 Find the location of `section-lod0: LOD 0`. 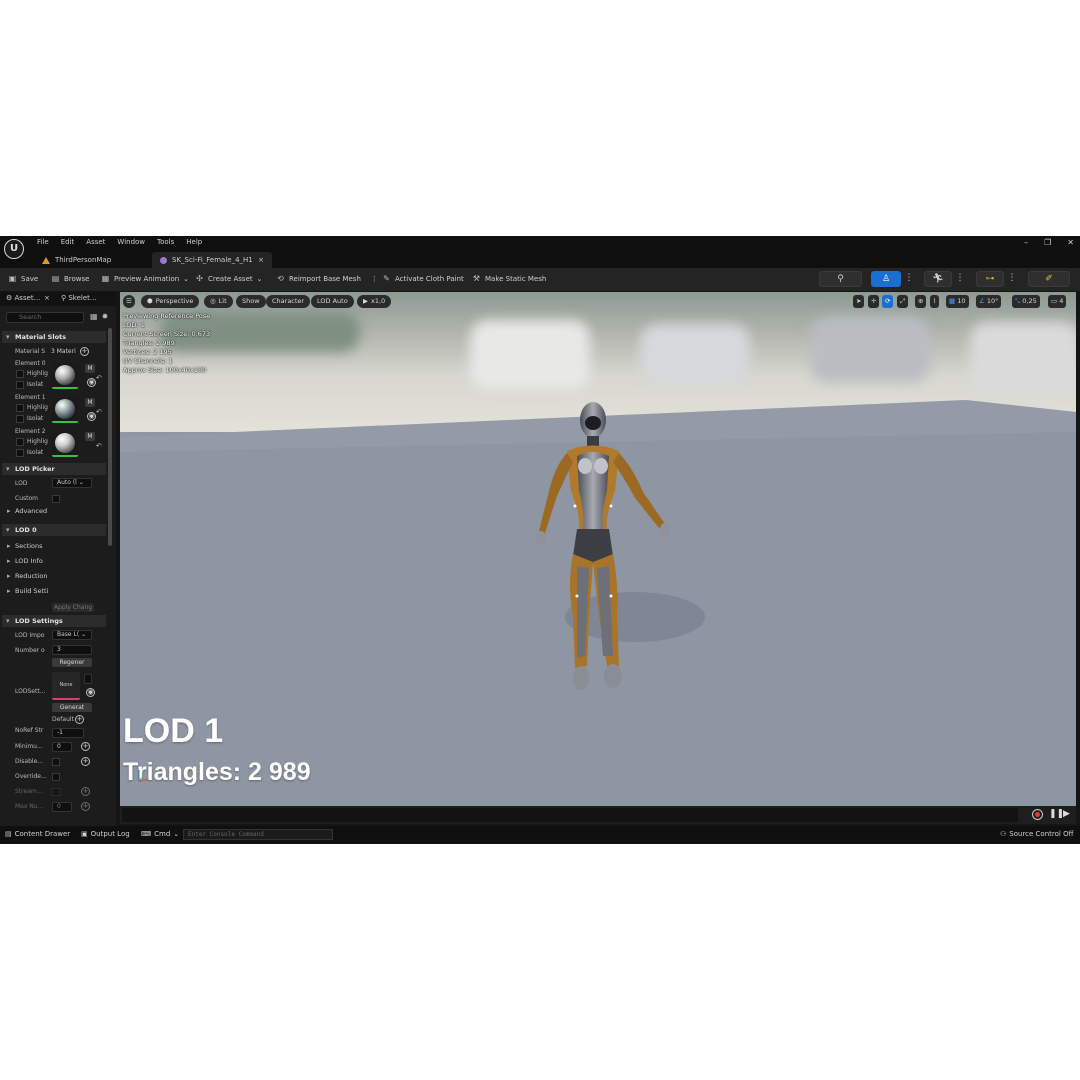

section-lod0: LOD 0 is located at coordinates (54, 530).